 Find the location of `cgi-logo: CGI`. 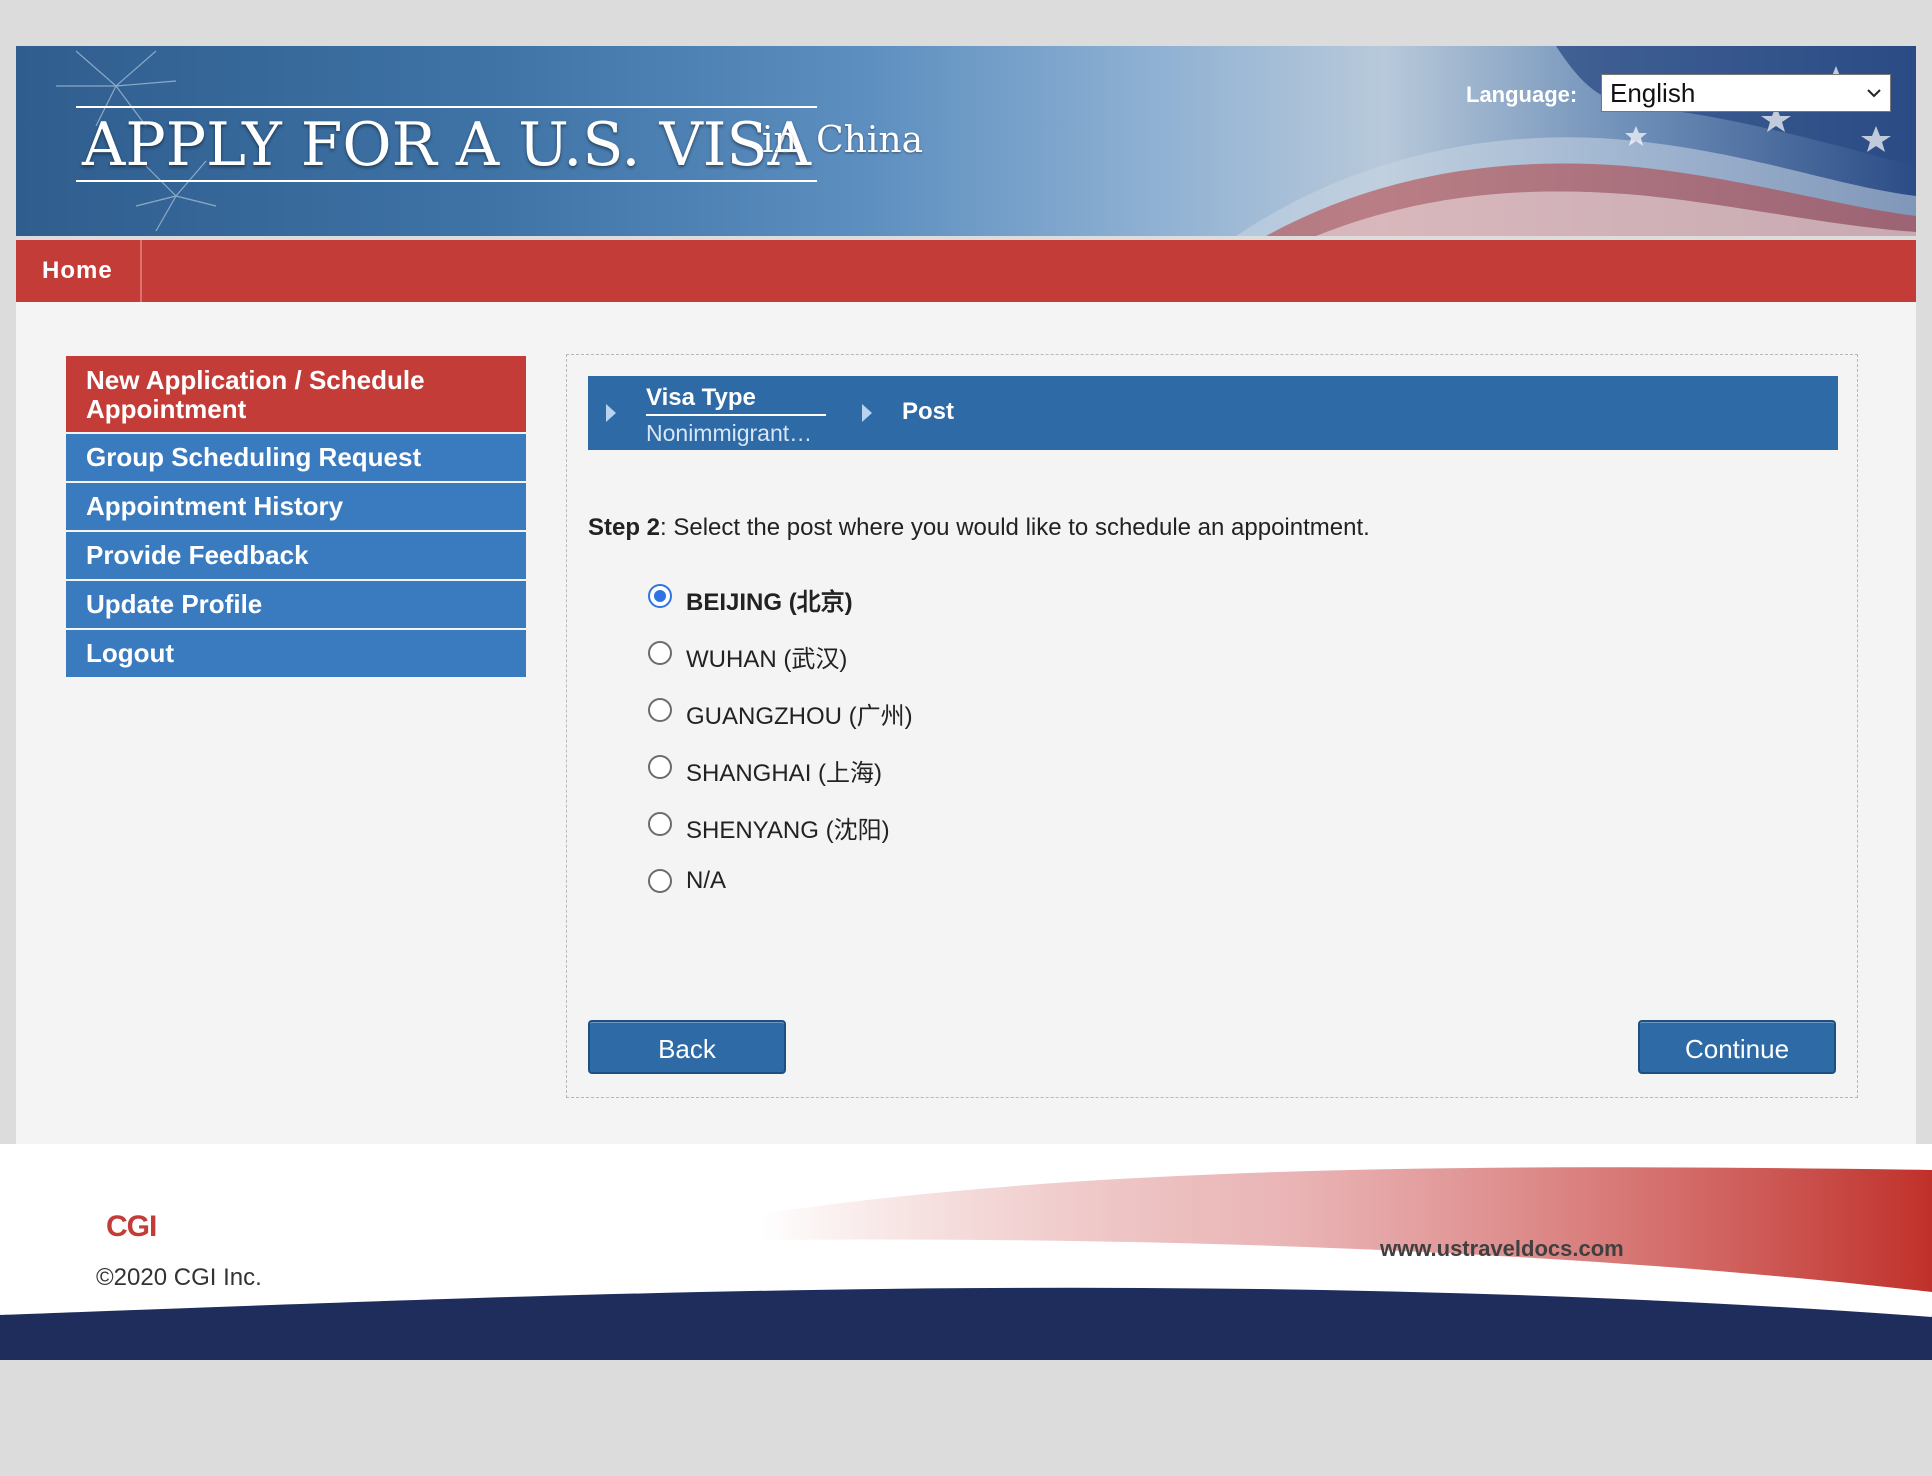

cgi-logo: CGI is located at coordinates (131, 1226).